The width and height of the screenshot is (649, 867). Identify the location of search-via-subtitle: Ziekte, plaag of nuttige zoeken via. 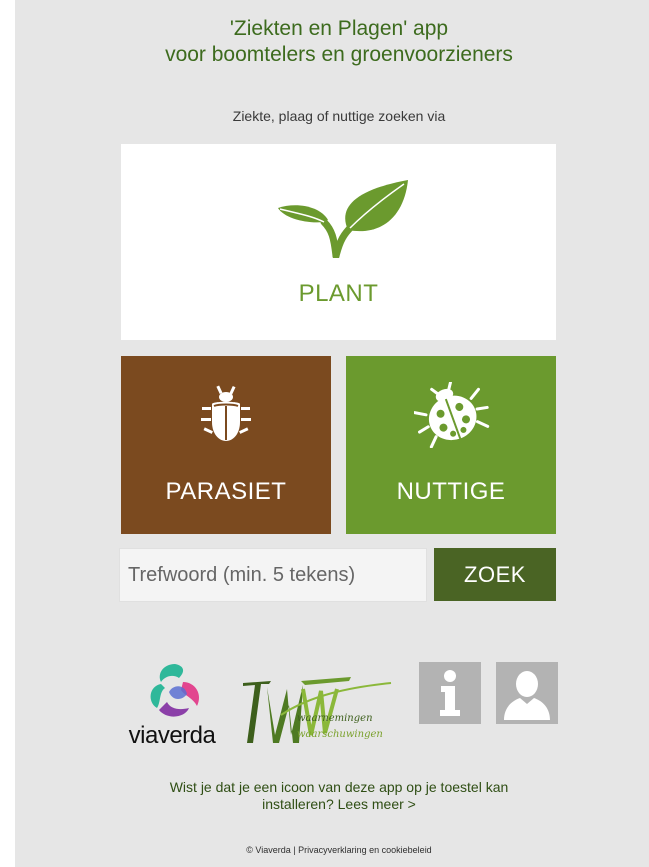
(339, 116).